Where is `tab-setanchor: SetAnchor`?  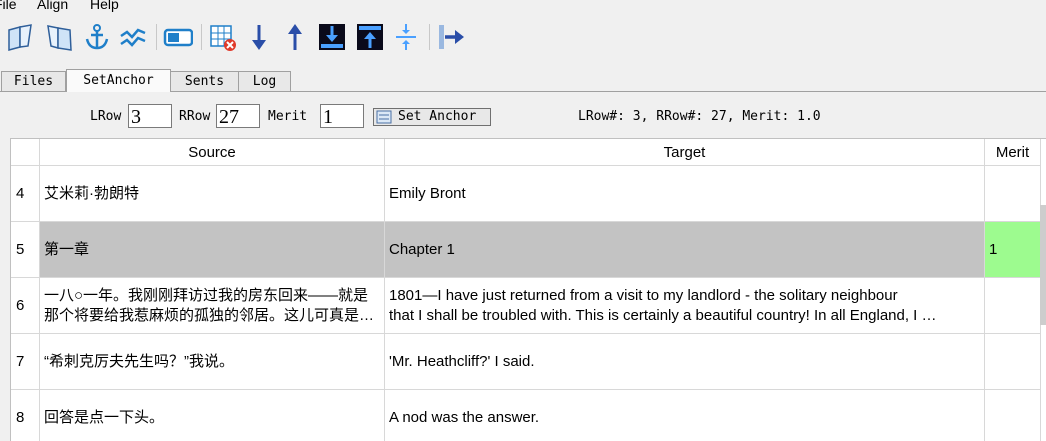 tab-setanchor: SetAnchor is located at coordinates (118, 80).